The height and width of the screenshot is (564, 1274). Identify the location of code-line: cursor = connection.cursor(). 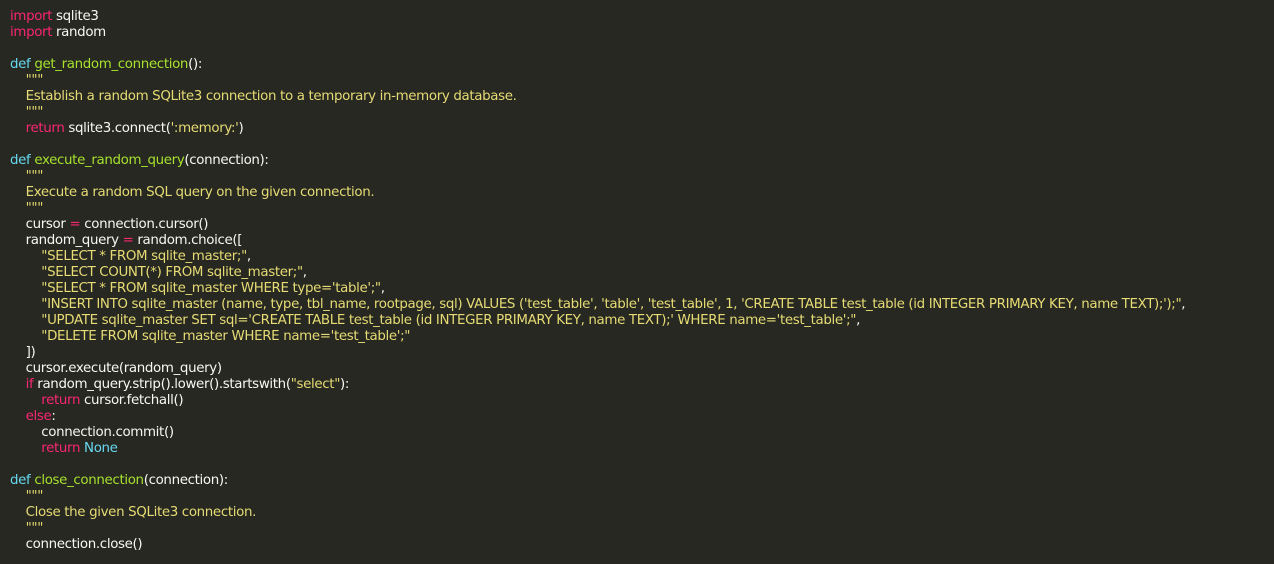
(642, 225).